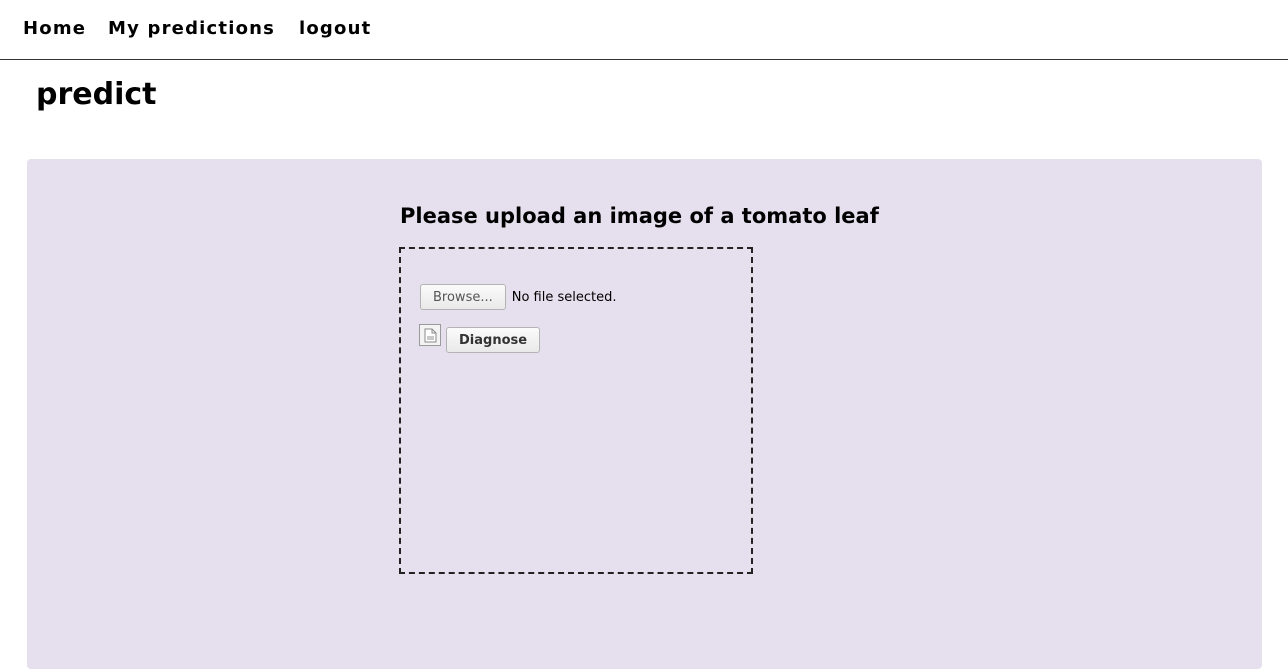 This screenshot has width=1288, height=669. What do you see at coordinates (335, 28) in the screenshot?
I see `nav-logout-link: logout` at bounding box center [335, 28].